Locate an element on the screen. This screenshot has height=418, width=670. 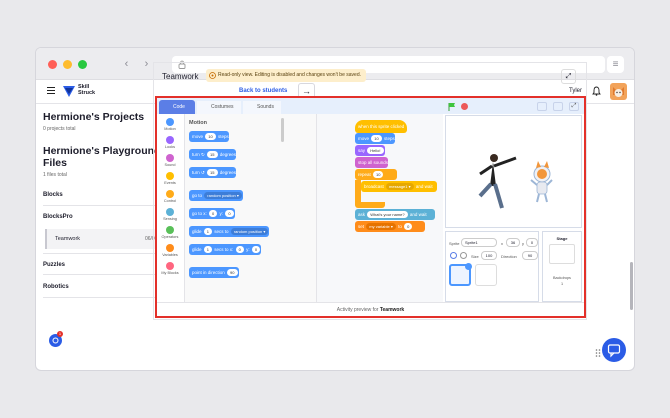
direction-label: Direction is located at coordinates (509, 256).